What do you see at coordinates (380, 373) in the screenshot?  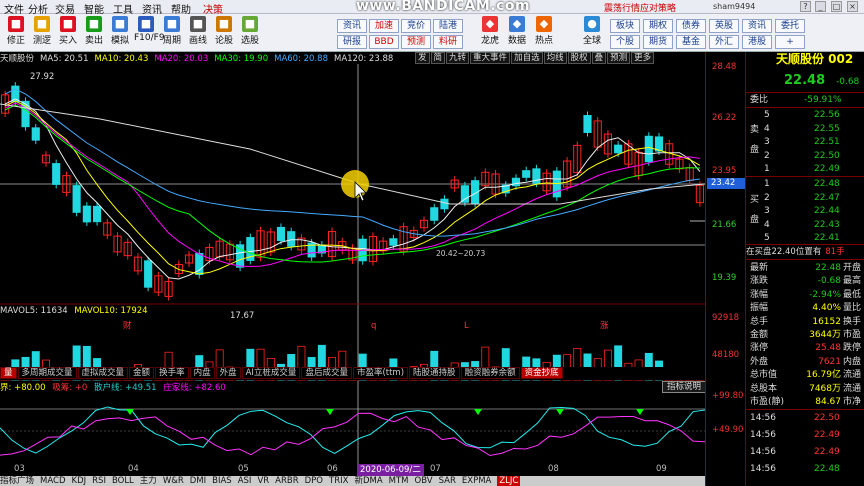 I see `volume-tab: 市盈率(ttm)` at bounding box center [380, 373].